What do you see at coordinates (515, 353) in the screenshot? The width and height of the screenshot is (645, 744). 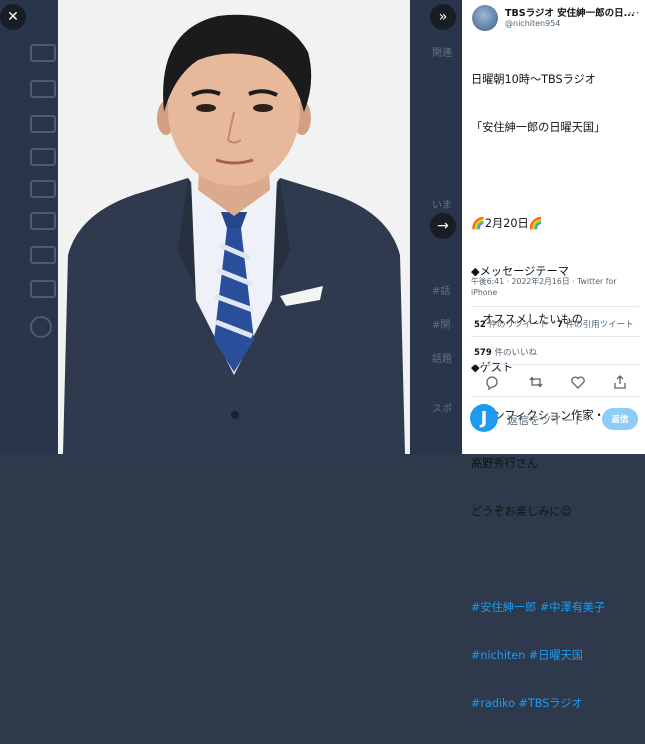 I see `like-count-label: 件のいいね` at bounding box center [515, 353].